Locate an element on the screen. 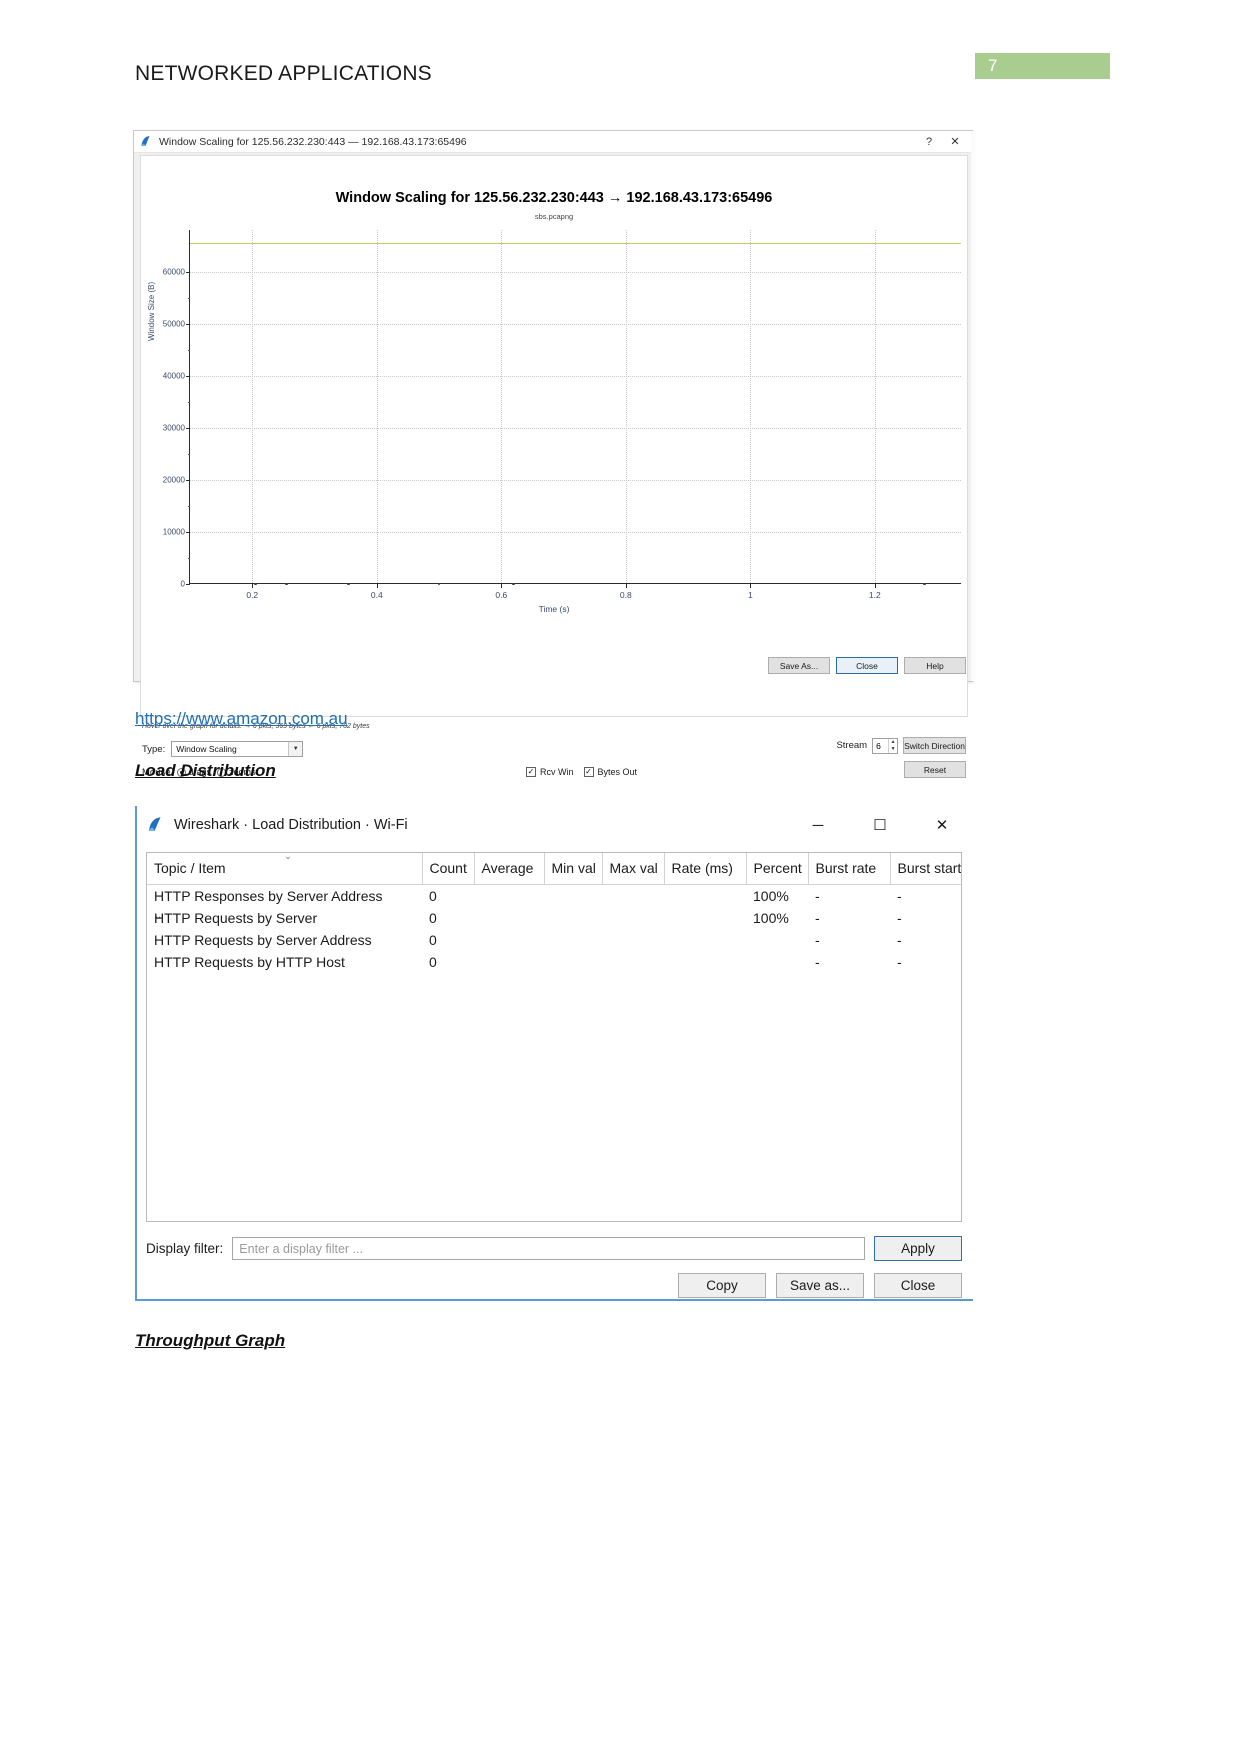  type-select-value: Window Scaling is located at coordinates (206, 749).